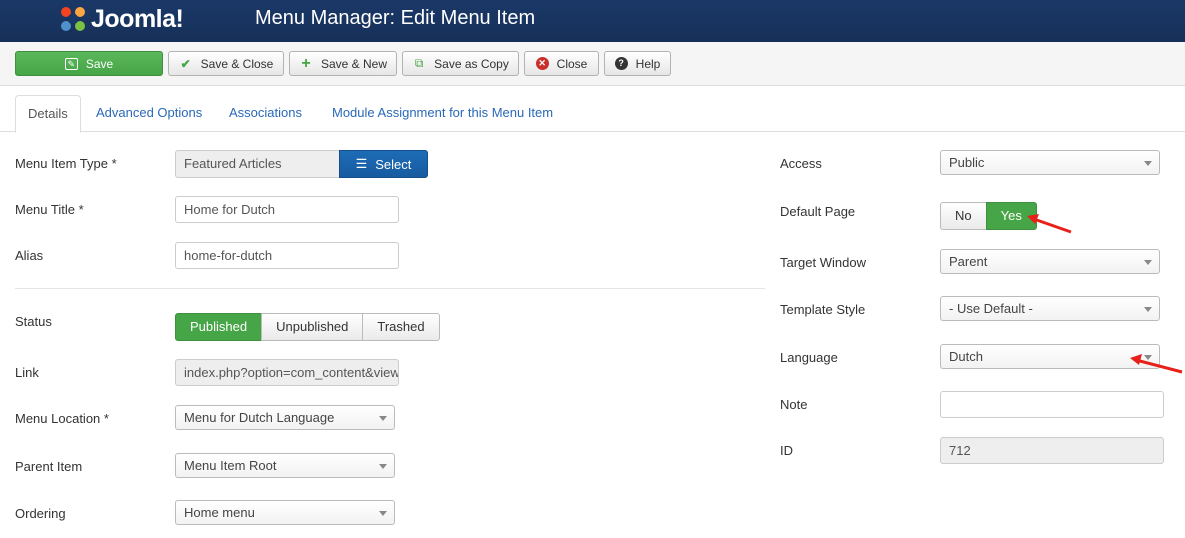 This screenshot has width=1185, height=538. I want to click on list-icon: ☰, so click(361, 163).